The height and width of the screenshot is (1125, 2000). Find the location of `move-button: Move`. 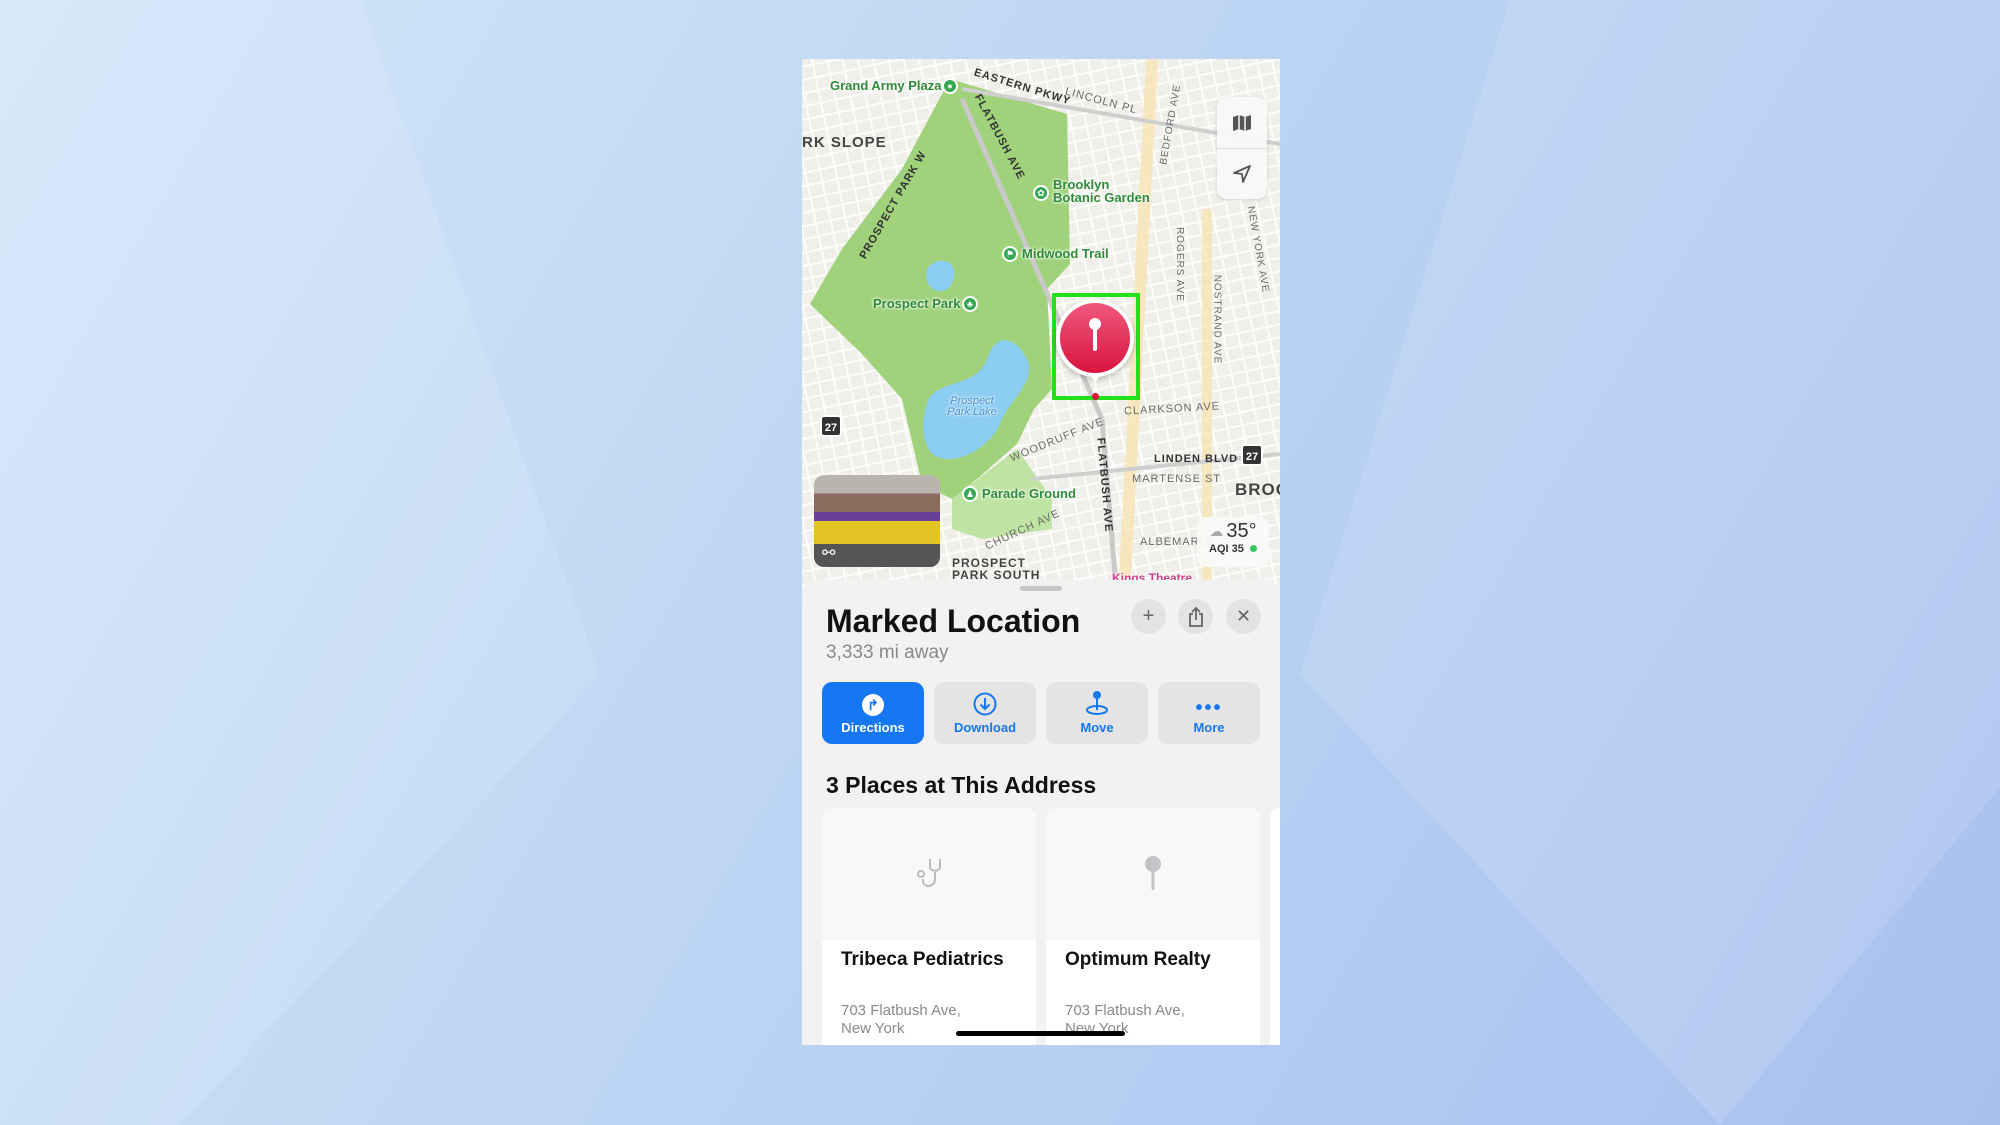

move-button: Move is located at coordinates (1097, 713).